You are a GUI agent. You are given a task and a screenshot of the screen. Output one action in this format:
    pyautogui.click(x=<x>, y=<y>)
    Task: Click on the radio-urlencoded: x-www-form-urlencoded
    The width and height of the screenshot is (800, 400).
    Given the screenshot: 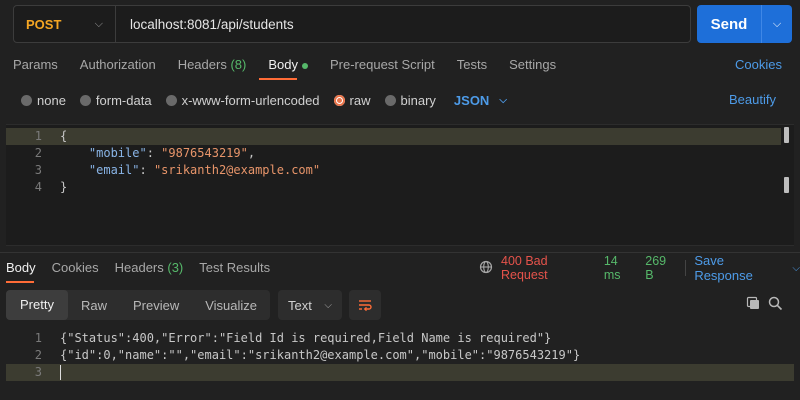 What is the action you would take?
    pyautogui.click(x=242, y=100)
    